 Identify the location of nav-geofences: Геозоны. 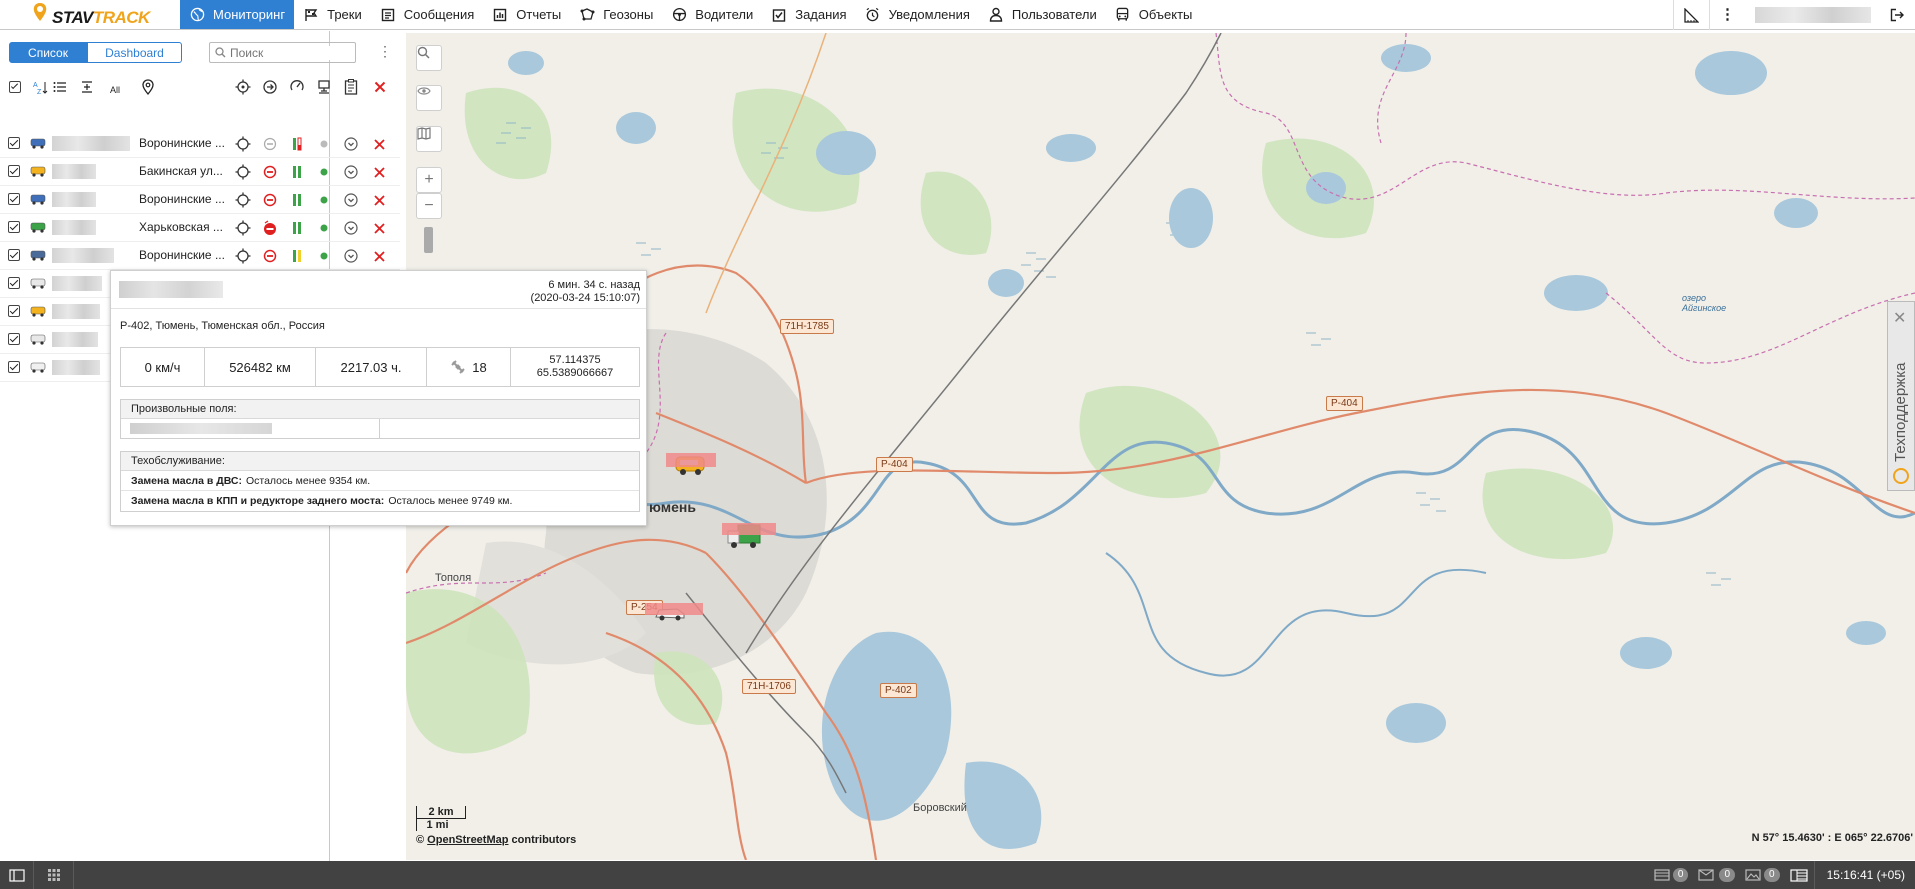
(616, 14).